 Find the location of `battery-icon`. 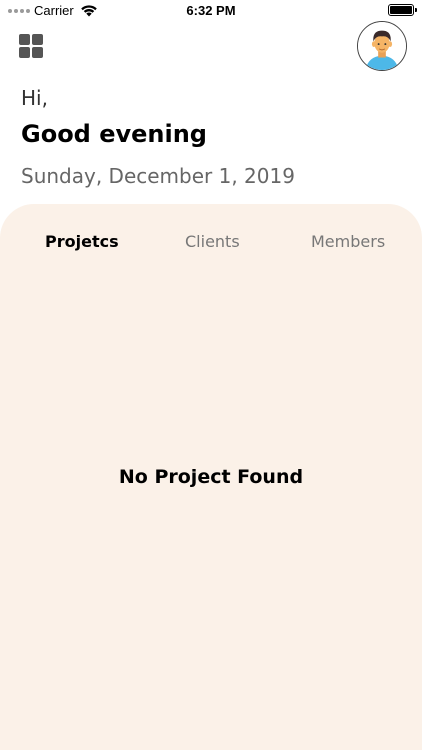

battery-icon is located at coordinates (402, 10).